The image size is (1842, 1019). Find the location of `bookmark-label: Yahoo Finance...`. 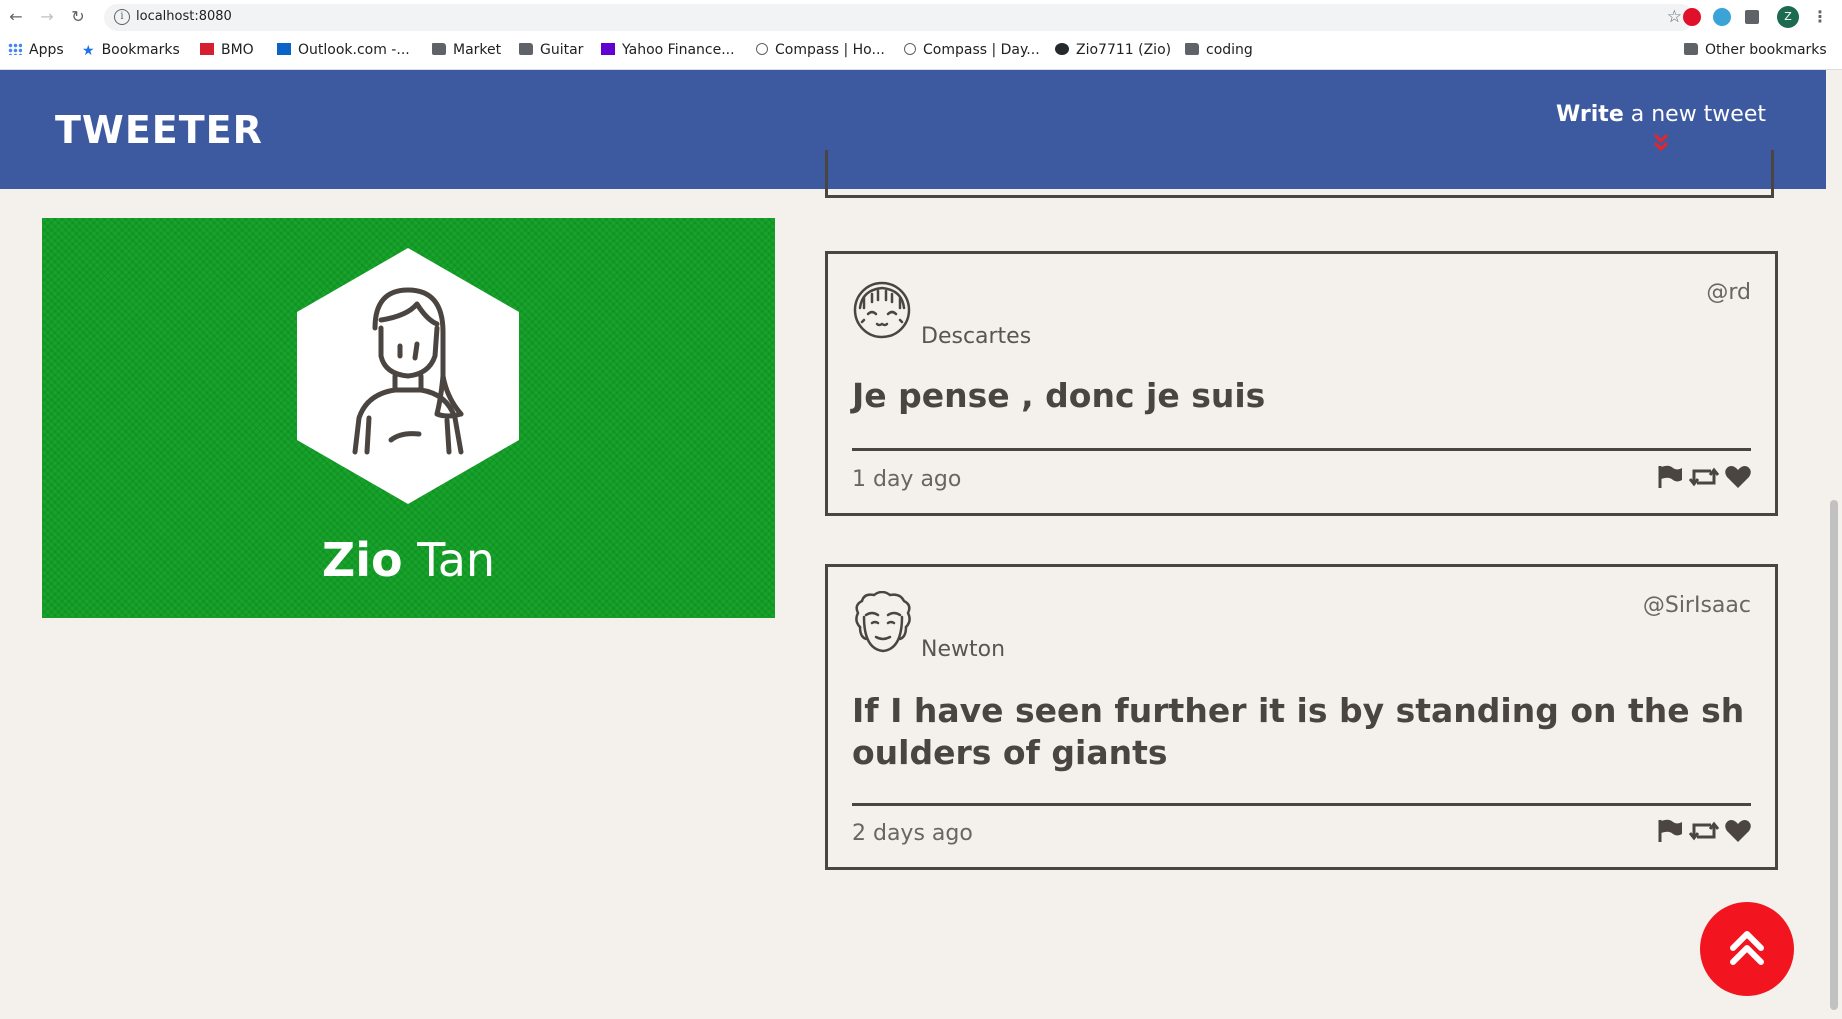

bookmark-label: Yahoo Finance... is located at coordinates (678, 50).